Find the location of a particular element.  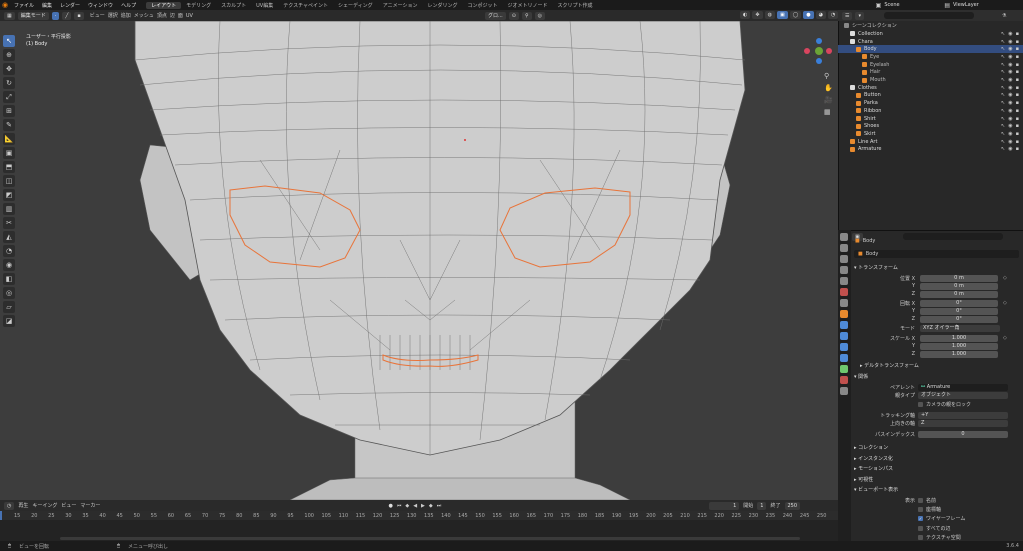

outliner-row-button: Button ↖ ◉ ▪ is located at coordinates (930, 96).